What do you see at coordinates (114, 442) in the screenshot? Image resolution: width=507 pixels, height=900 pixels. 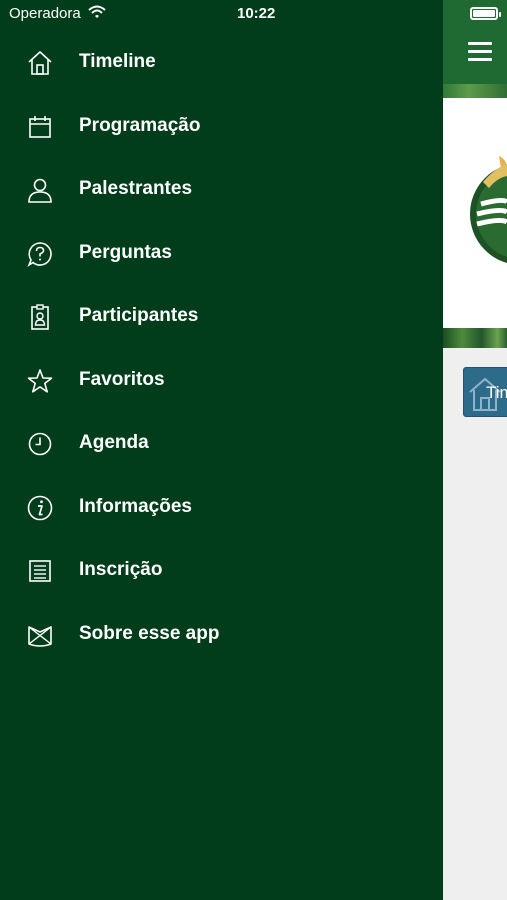 I see `menu-item-label: Agenda` at bounding box center [114, 442].